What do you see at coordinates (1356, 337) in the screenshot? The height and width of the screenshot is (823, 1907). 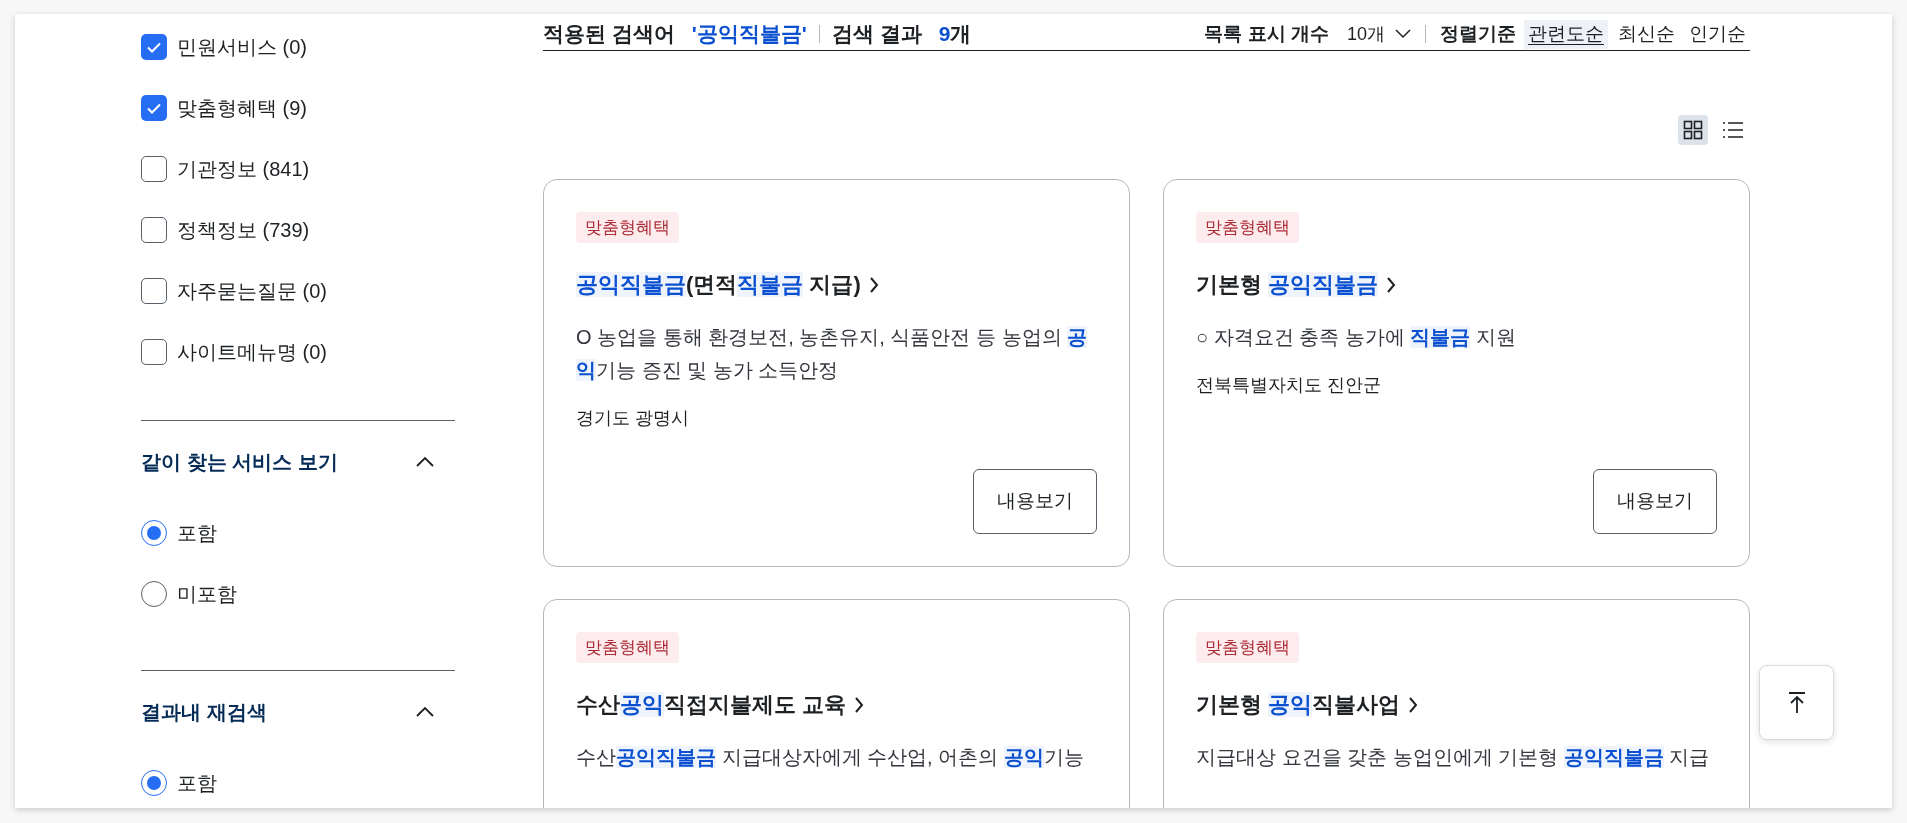 I see `card-description: ○ 자격요건 충족 농가에 직불금 지원` at bounding box center [1356, 337].